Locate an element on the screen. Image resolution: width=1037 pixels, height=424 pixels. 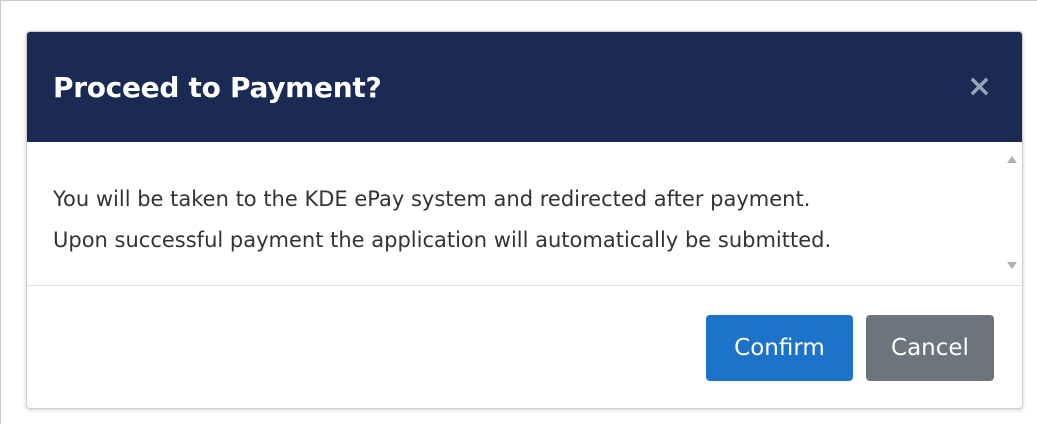
scroll-down-arrow-icon is located at coordinates (1012, 265).